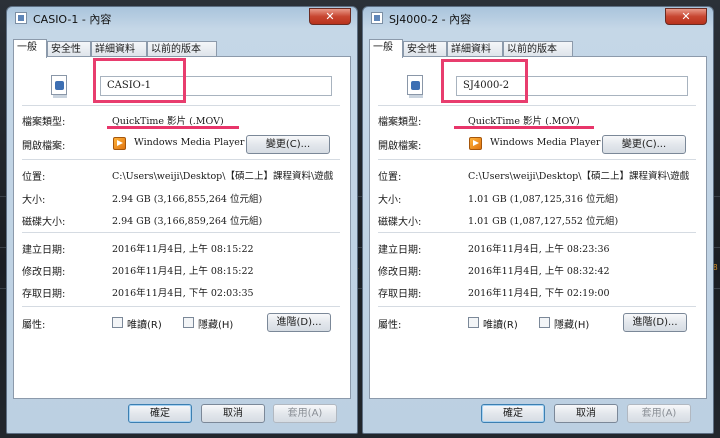 The height and width of the screenshot is (438, 720). I want to click on modified-value: 2016年11月4日, 上午 08:15:22, so click(183, 271).